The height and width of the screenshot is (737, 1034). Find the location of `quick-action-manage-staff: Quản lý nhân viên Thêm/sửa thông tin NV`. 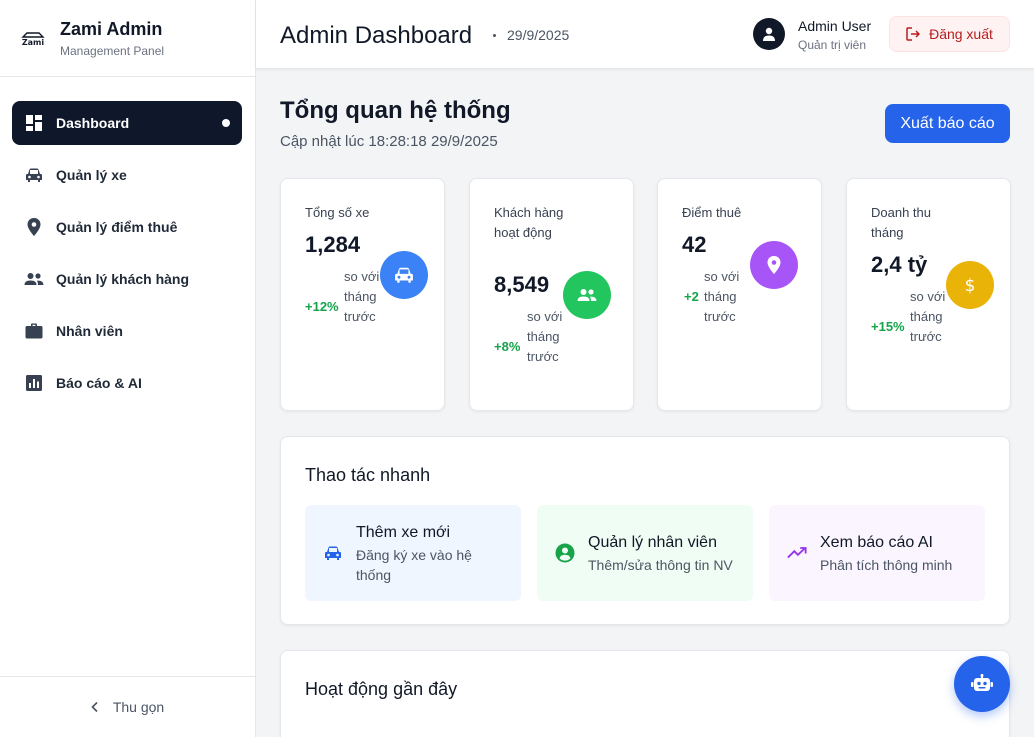

quick-action-manage-staff: Quản lý nhân viên Thêm/sửa thông tin NV is located at coordinates (645, 553).